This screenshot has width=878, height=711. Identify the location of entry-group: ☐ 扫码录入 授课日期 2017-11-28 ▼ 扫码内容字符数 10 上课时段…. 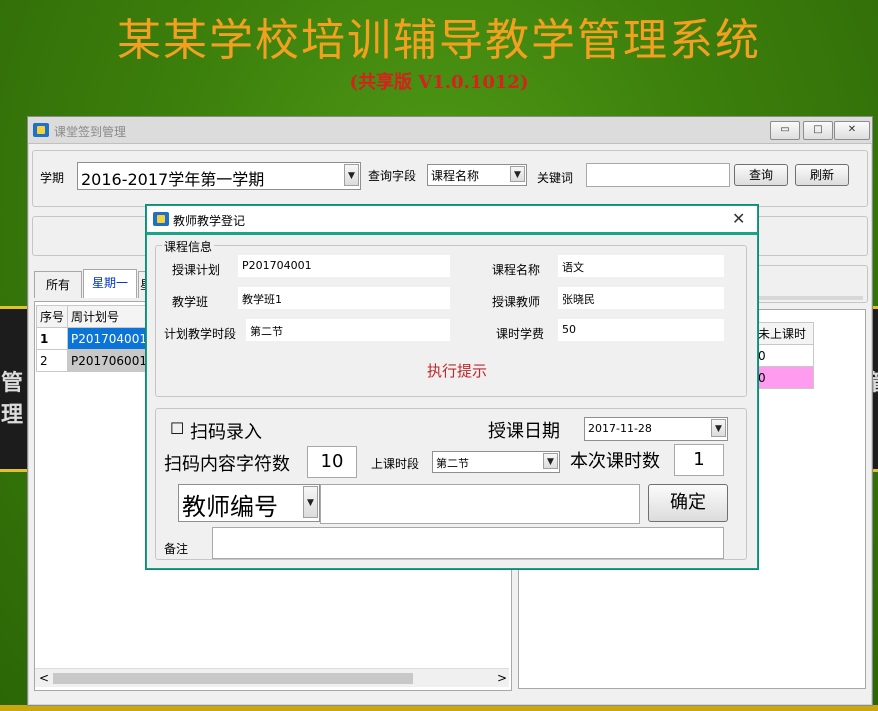
(451, 484).